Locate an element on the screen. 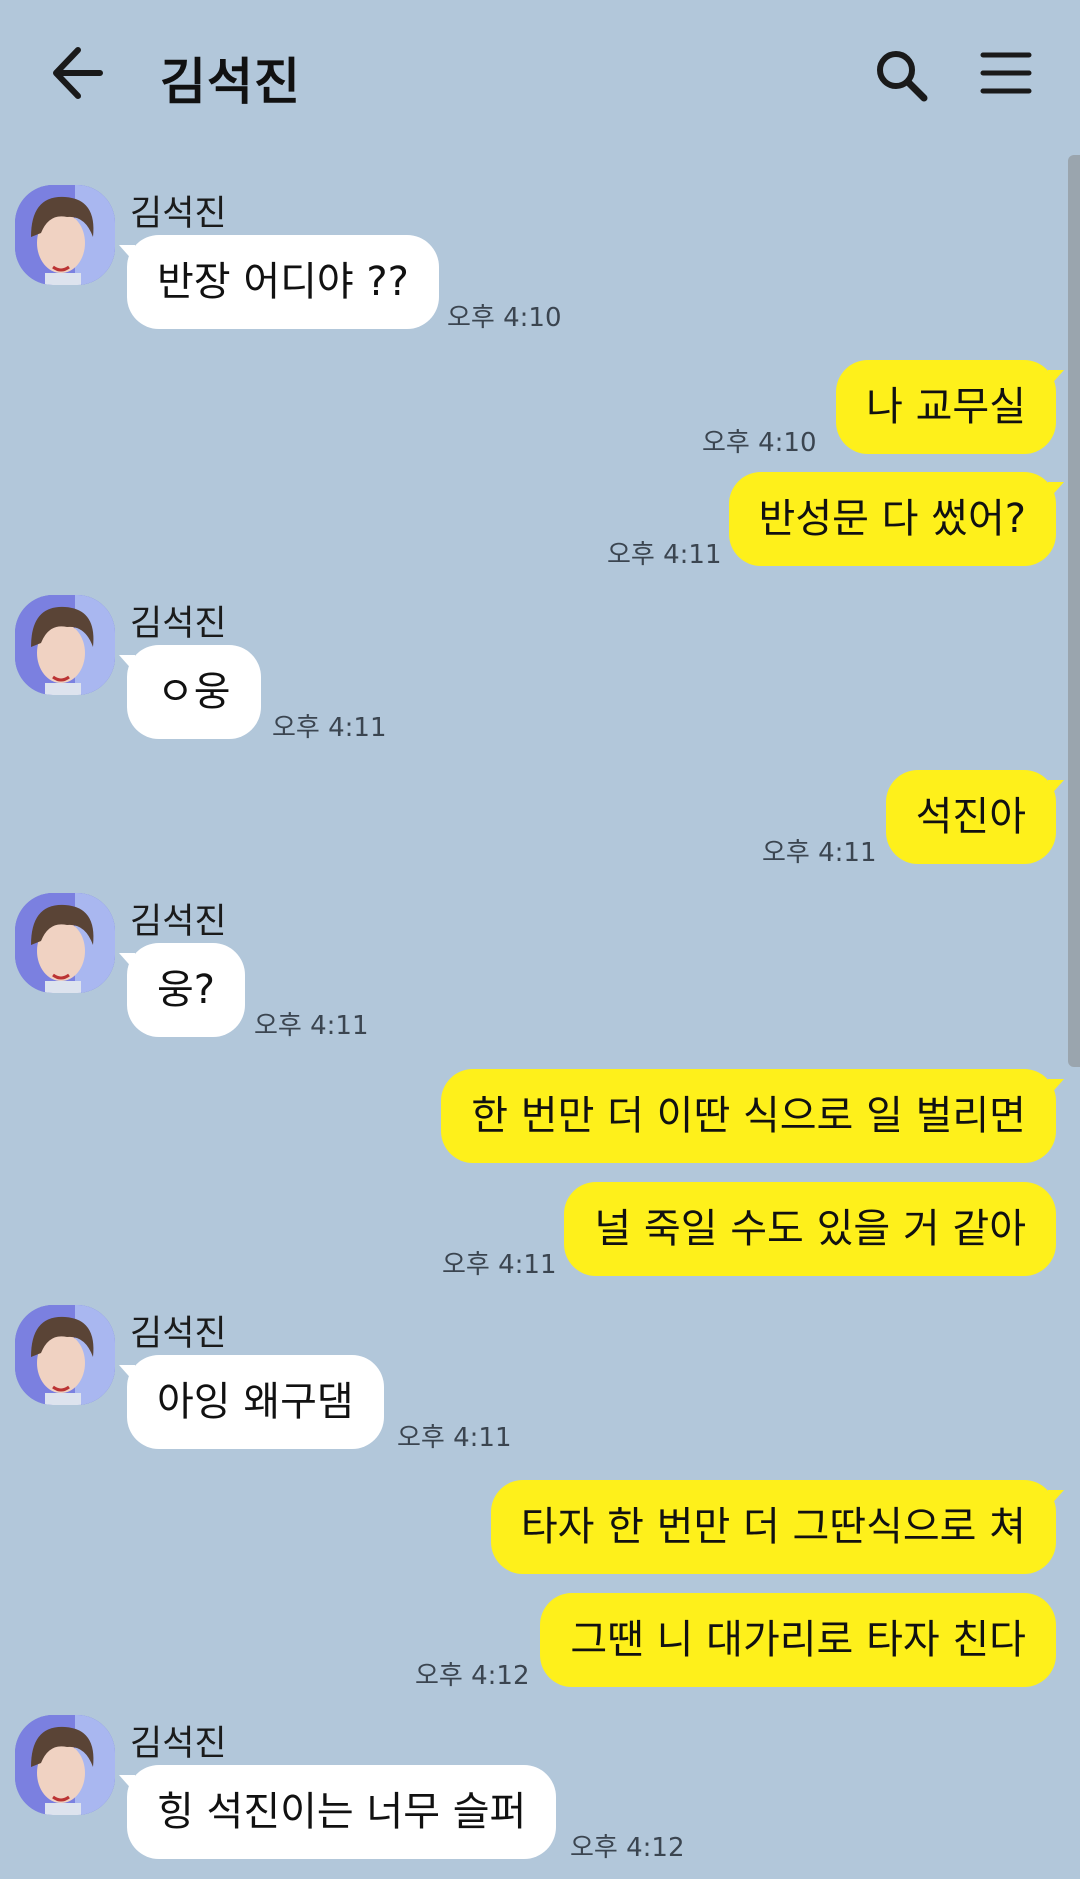 The width and height of the screenshot is (1080, 1879). message-bubble: 한 번만 더 이딴 식으로 일 벌리면 is located at coordinates (752, 1116).